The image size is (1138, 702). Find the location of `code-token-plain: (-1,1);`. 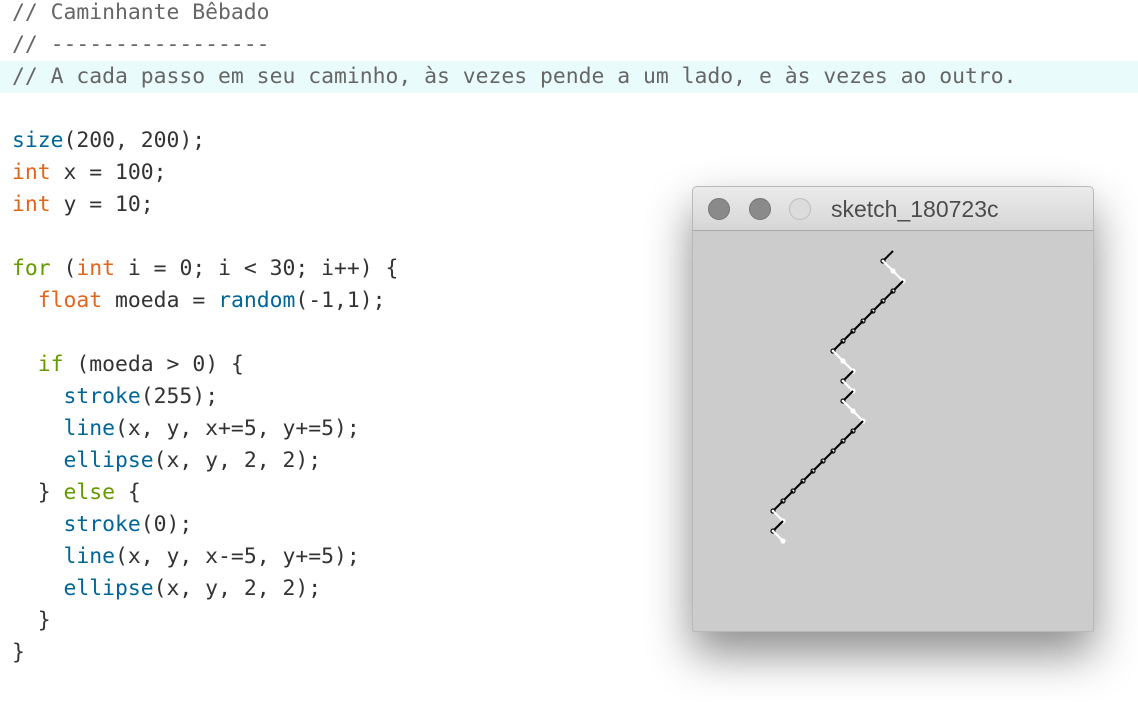

code-token-plain: (-1,1); is located at coordinates (340, 300).